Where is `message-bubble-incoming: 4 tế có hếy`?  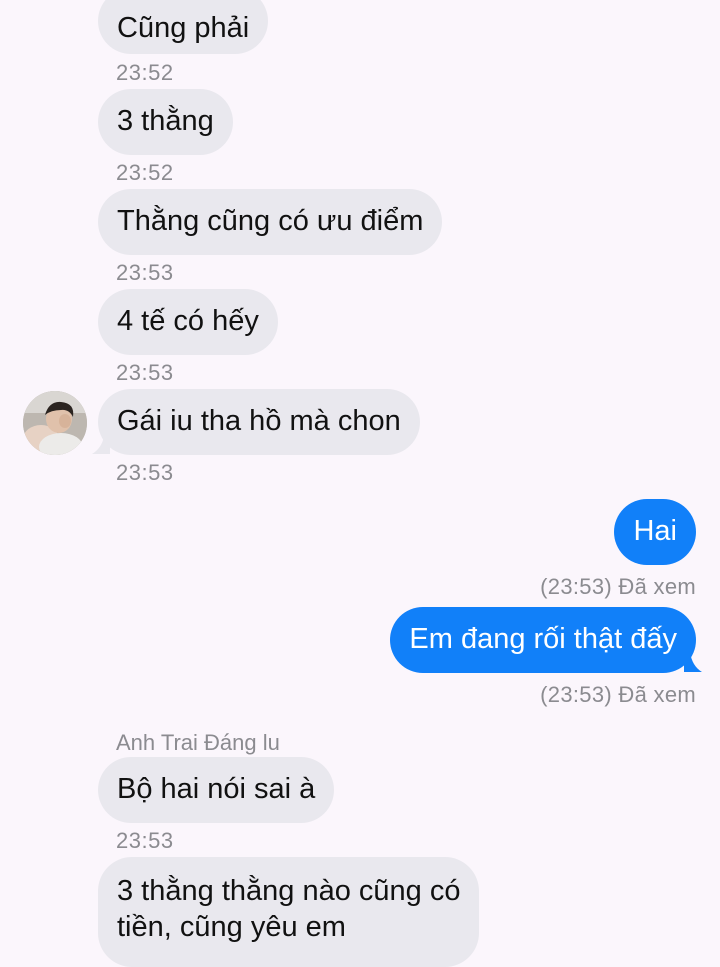 message-bubble-incoming: 4 tế có hếy is located at coordinates (188, 322).